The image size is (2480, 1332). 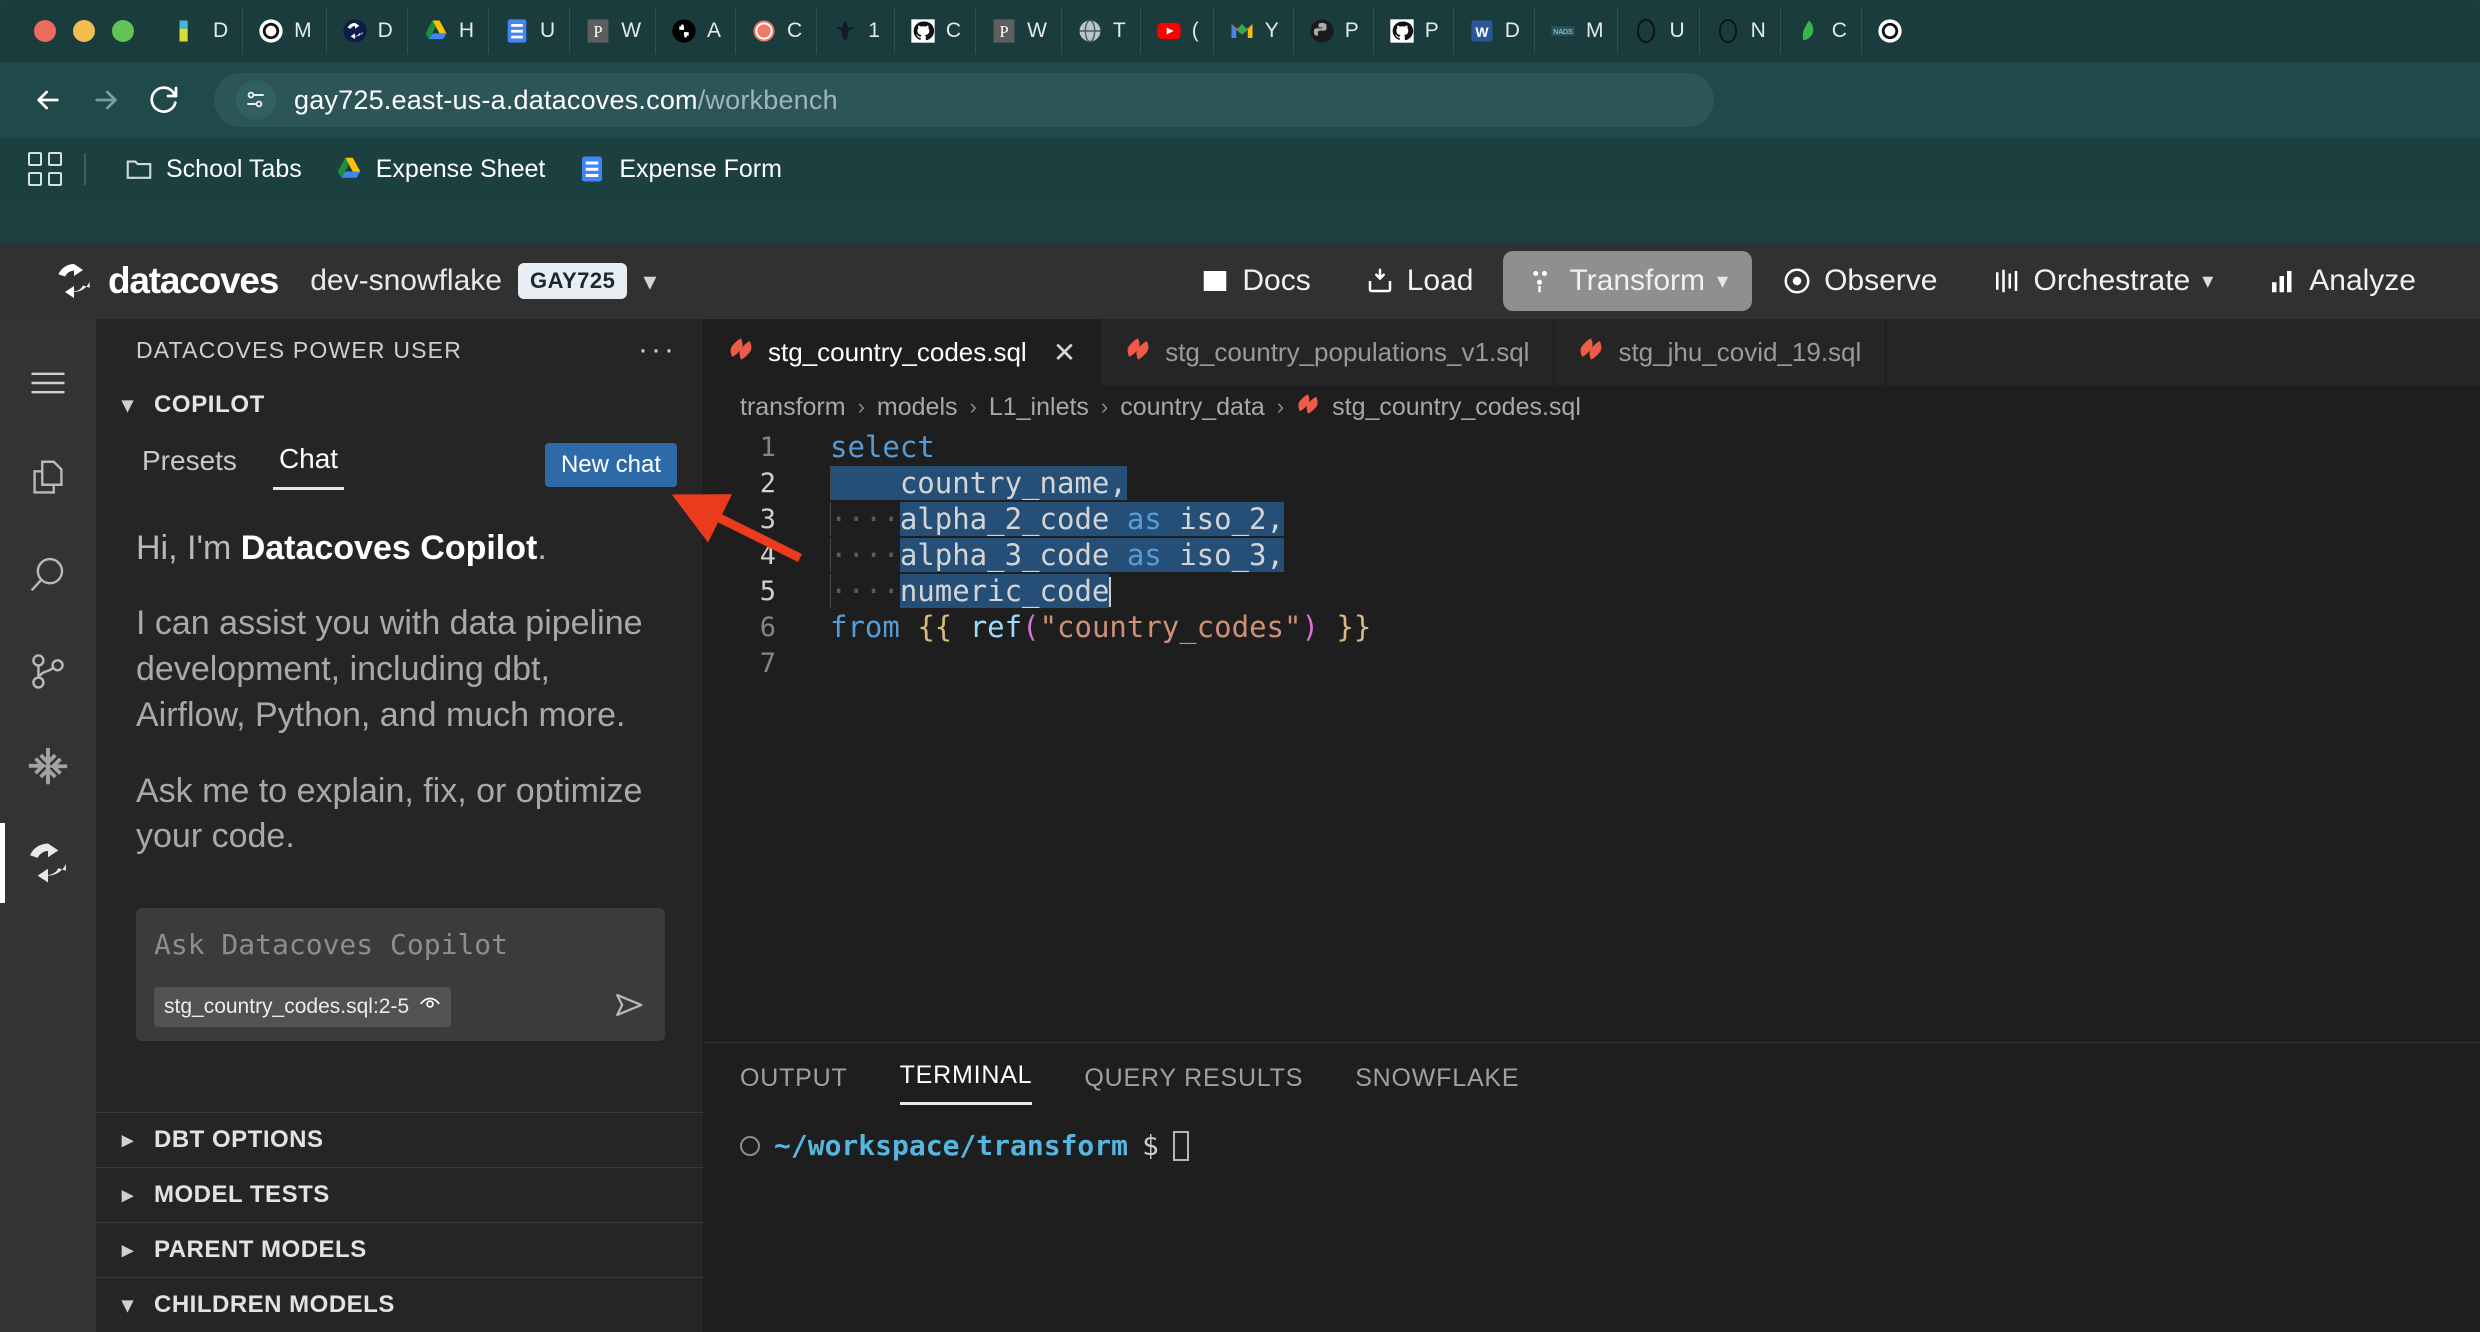 I want to click on terminal-line: ~/workspace/transform $, so click(x=1592, y=1133).